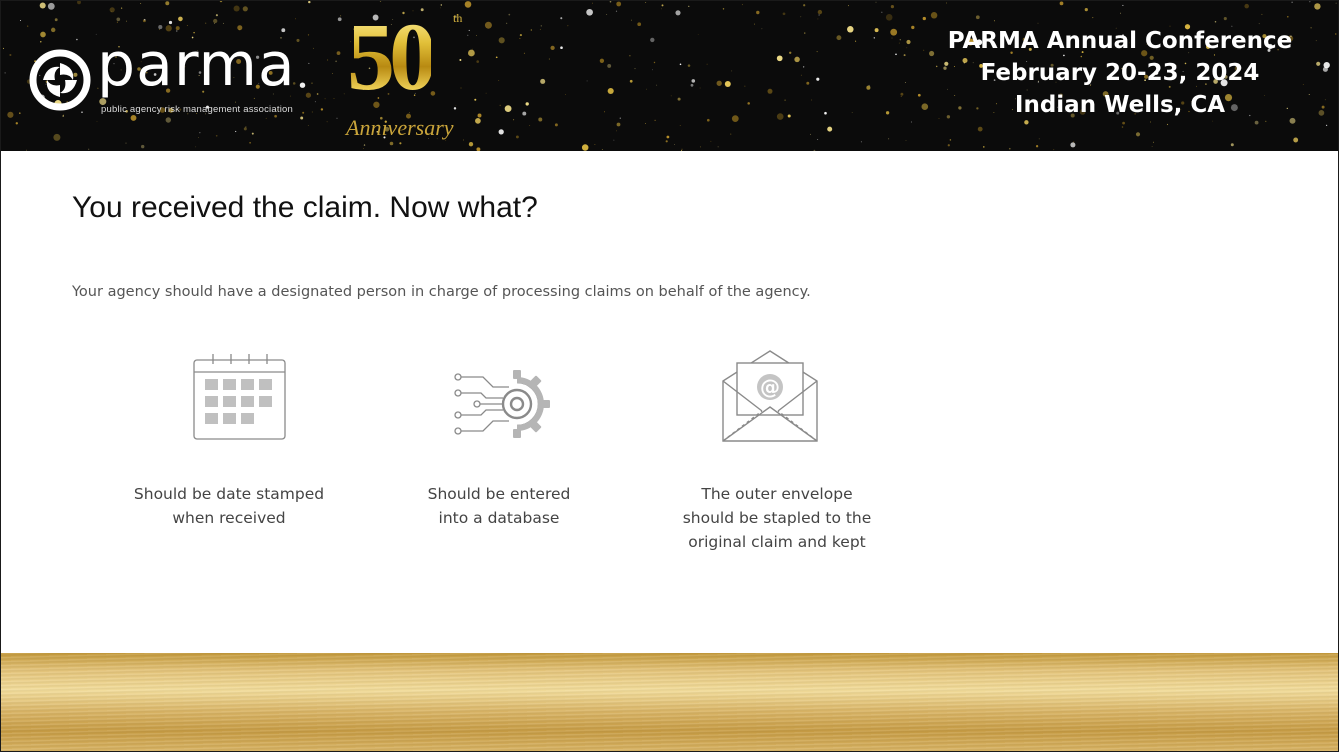 This screenshot has height=752, width=1339. What do you see at coordinates (196, 65) in the screenshot?
I see `logo-wordmark: parma` at bounding box center [196, 65].